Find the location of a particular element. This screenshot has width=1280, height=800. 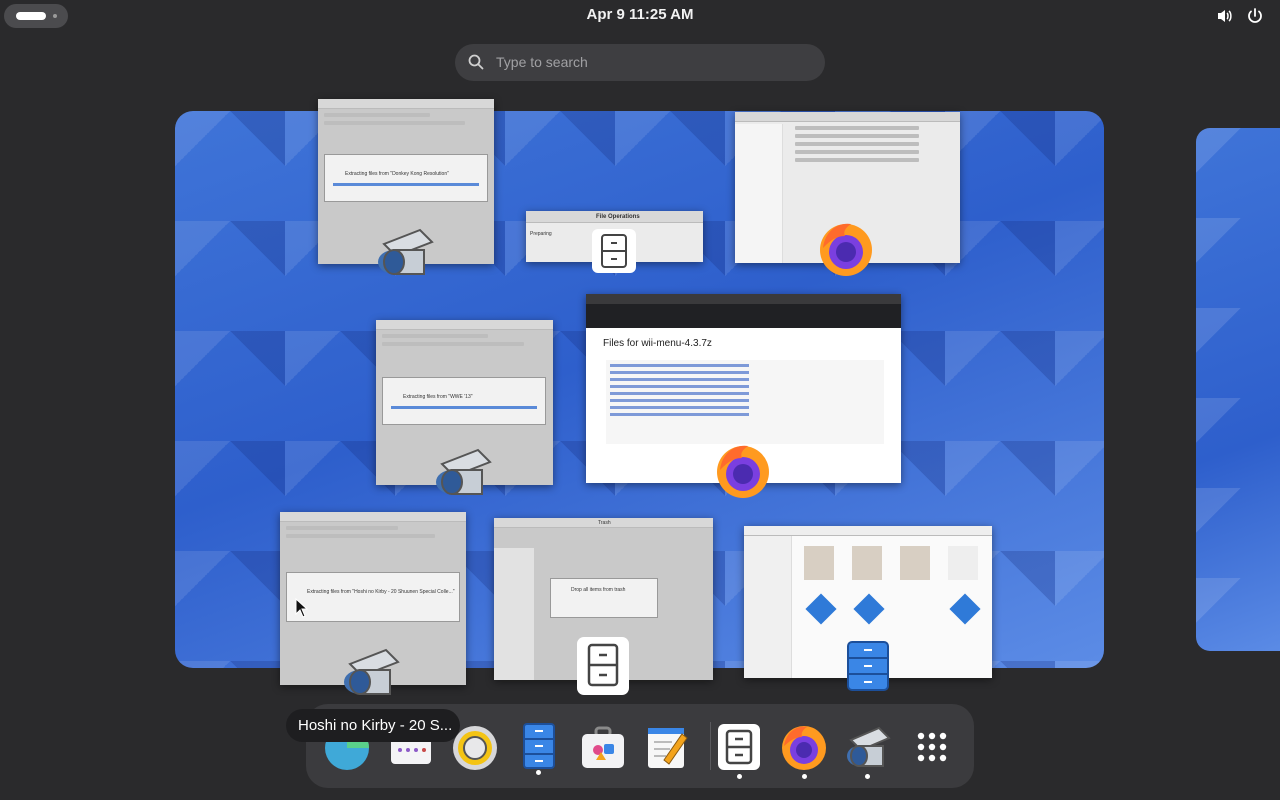

top-bar: Apr 9 11:25 AM is located at coordinates (640, 16).